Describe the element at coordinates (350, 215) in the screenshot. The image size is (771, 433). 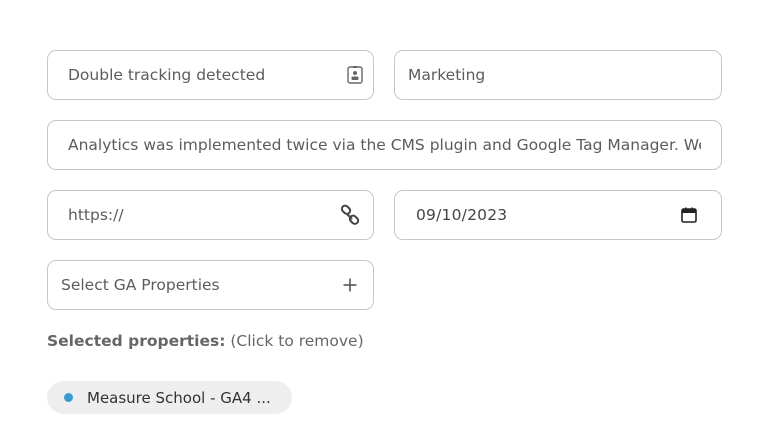
I see `link-icon` at that location.